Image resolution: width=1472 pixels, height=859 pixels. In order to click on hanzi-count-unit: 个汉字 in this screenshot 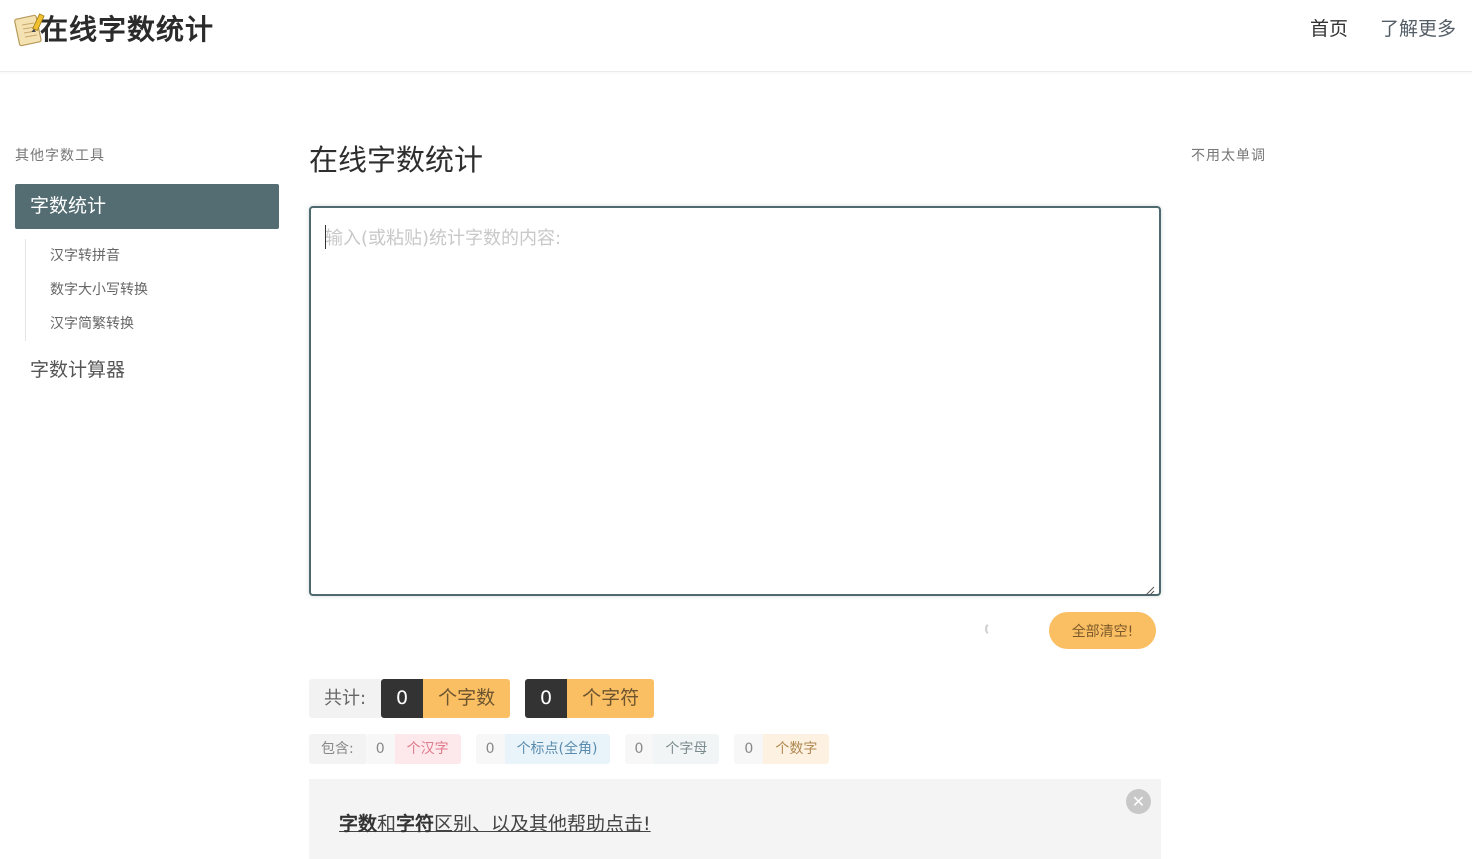, I will do `click(427, 749)`.